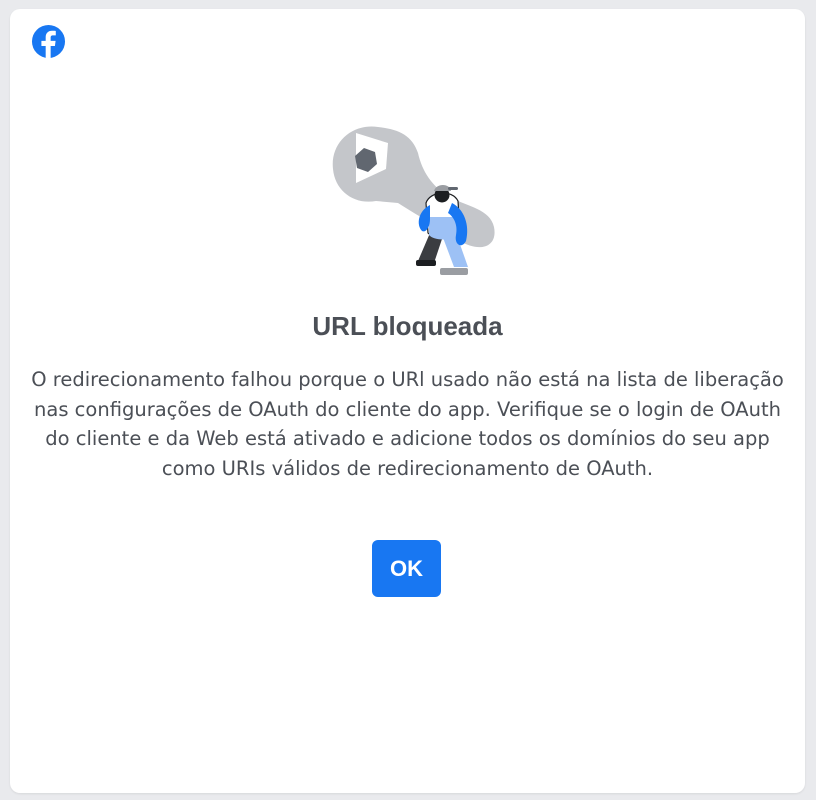 The image size is (816, 800). What do you see at coordinates (415, 203) in the screenshot?
I see `wrench-mechanic-illustration` at bounding box center [415, 203].